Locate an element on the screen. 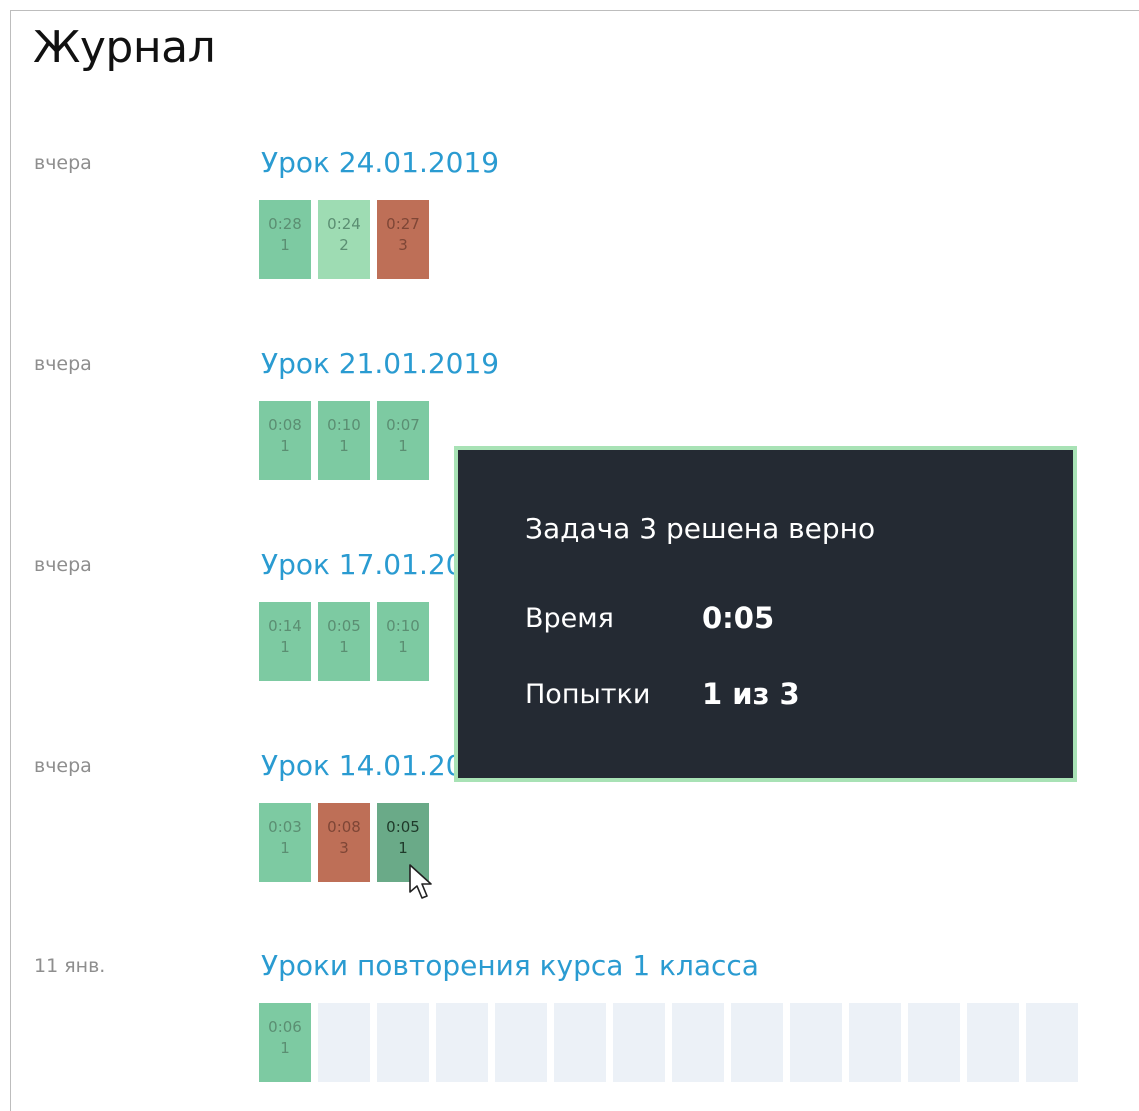 This screenshot has height=1111, width=1139. lesson-date: 11 янв. is located at coordinates (70, 966).